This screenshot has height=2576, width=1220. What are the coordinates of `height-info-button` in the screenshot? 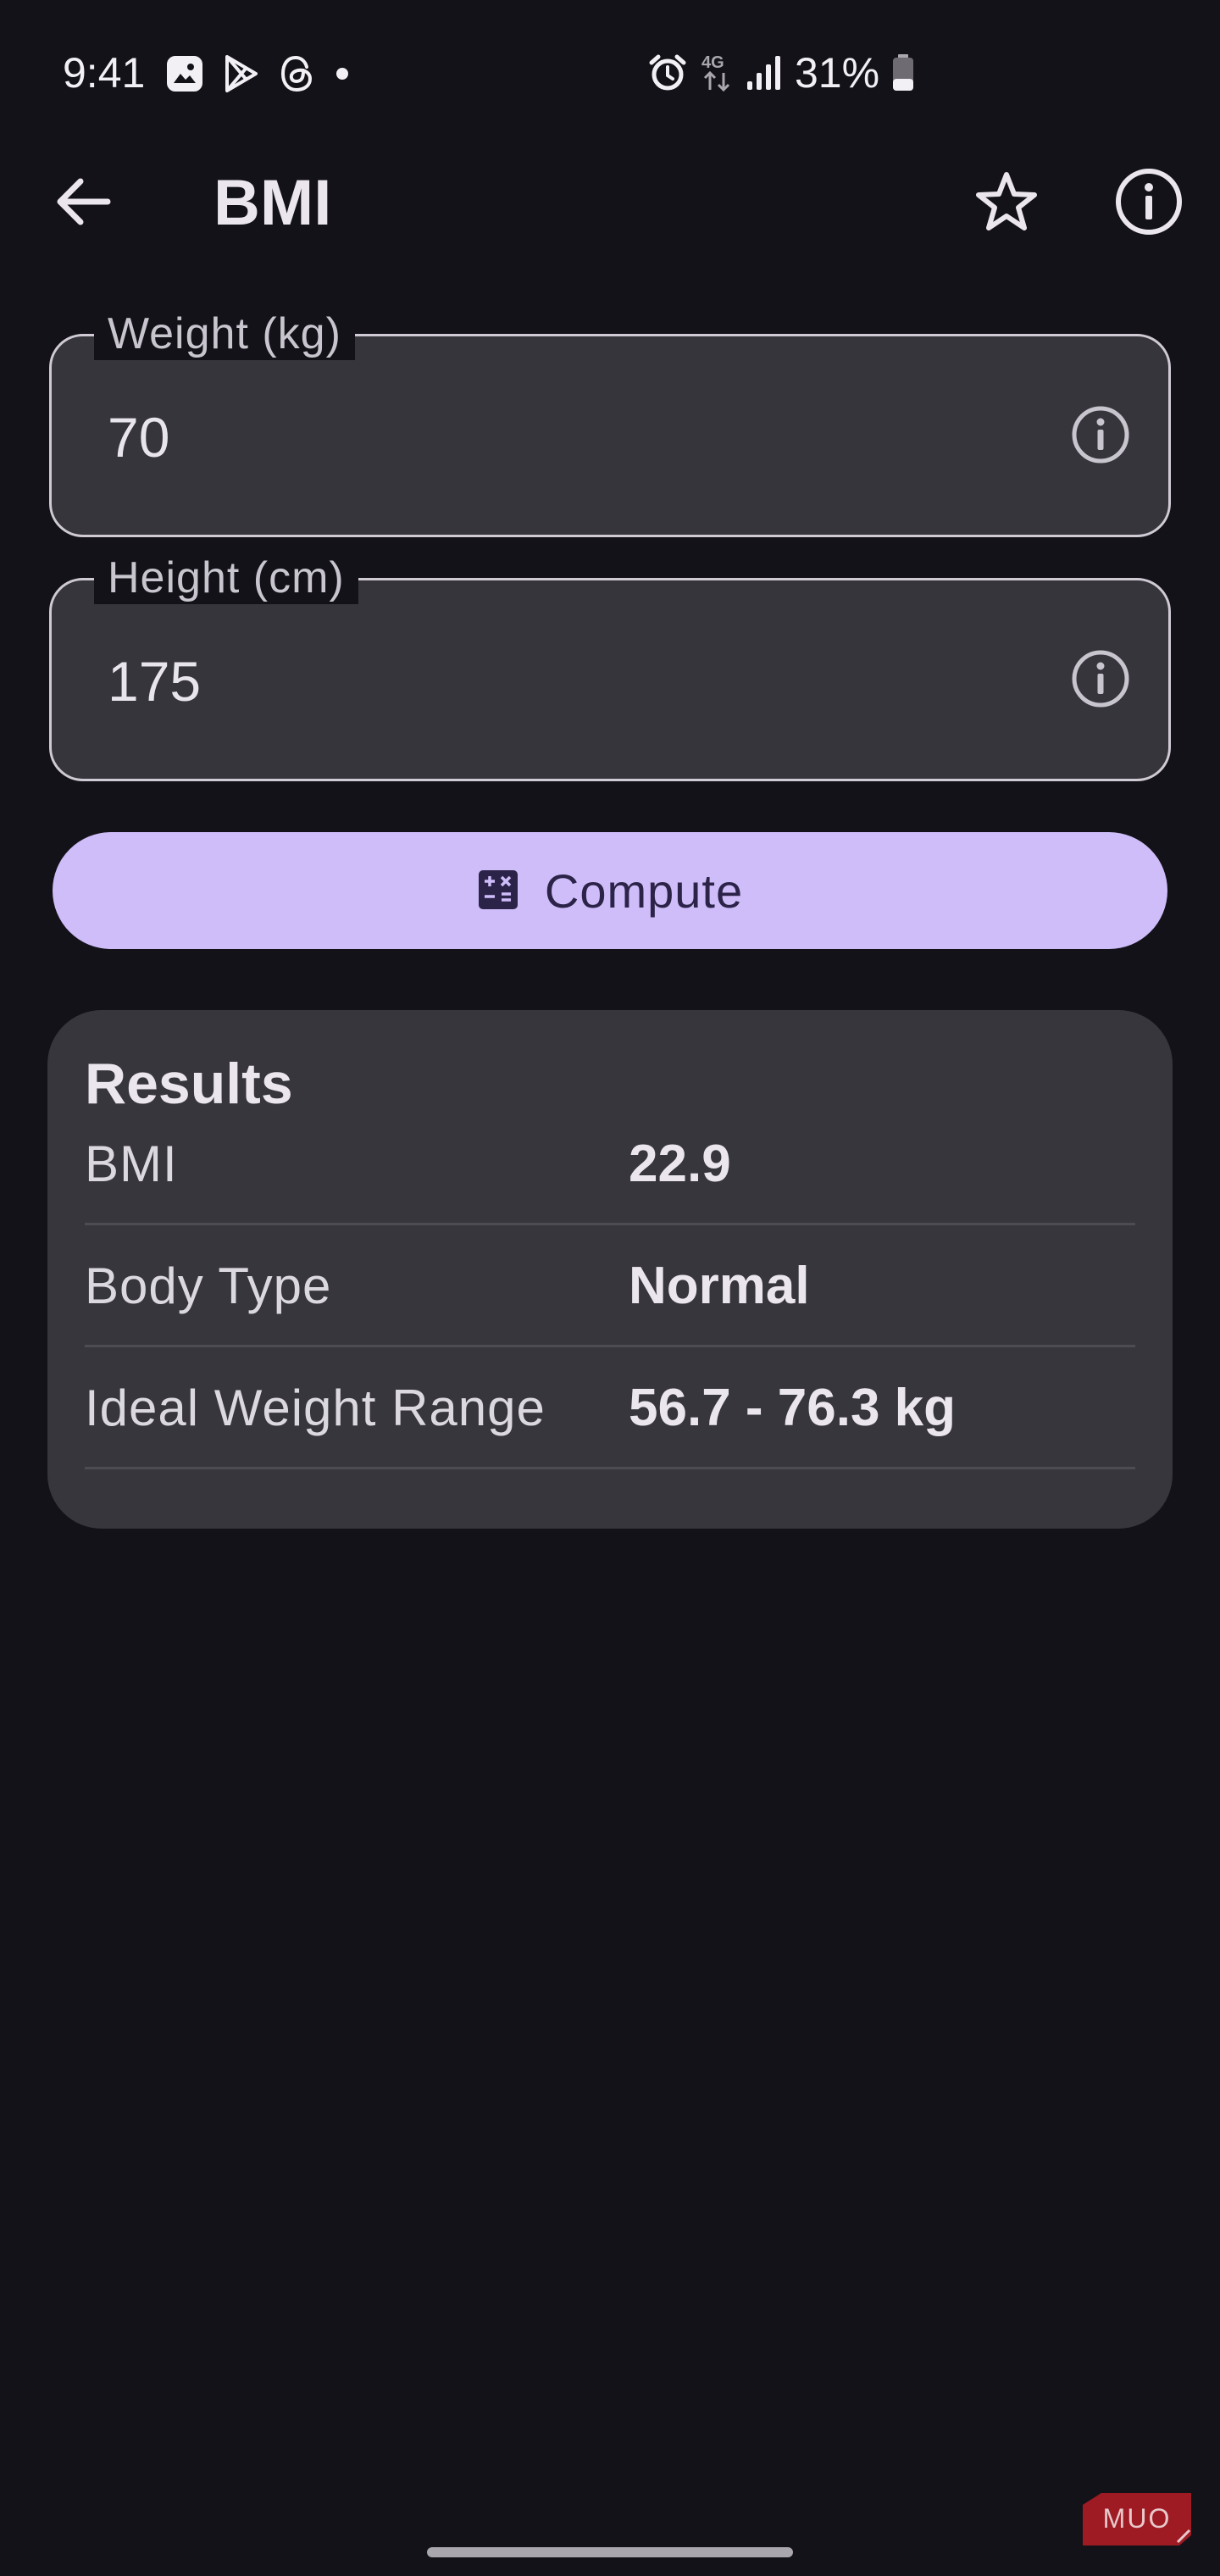 It's located at (1100, 680).